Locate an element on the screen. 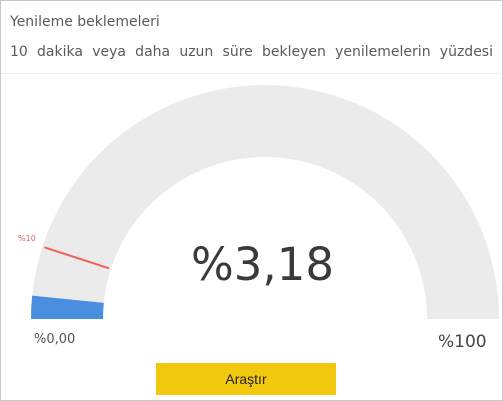  gauge-value: %3,18 is located at coordinates (262, 264).